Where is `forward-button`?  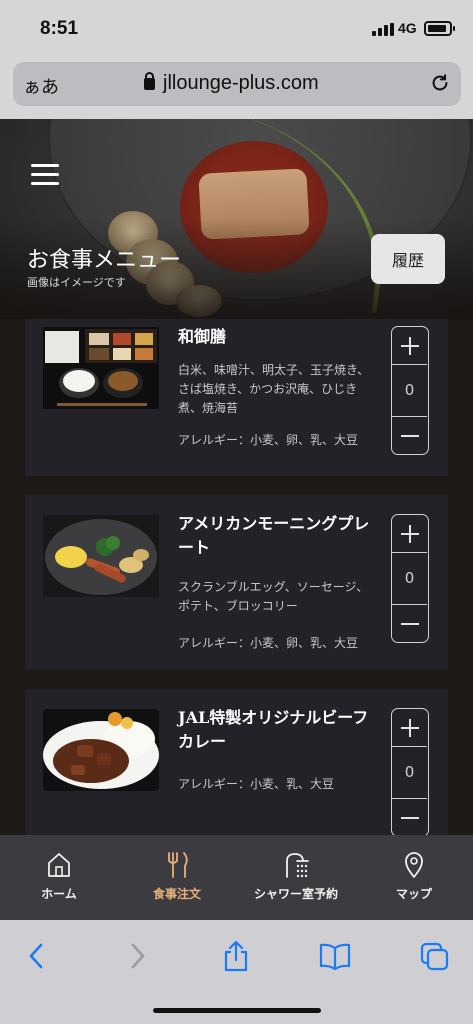 forward-button is located at coordinates (137, 956).